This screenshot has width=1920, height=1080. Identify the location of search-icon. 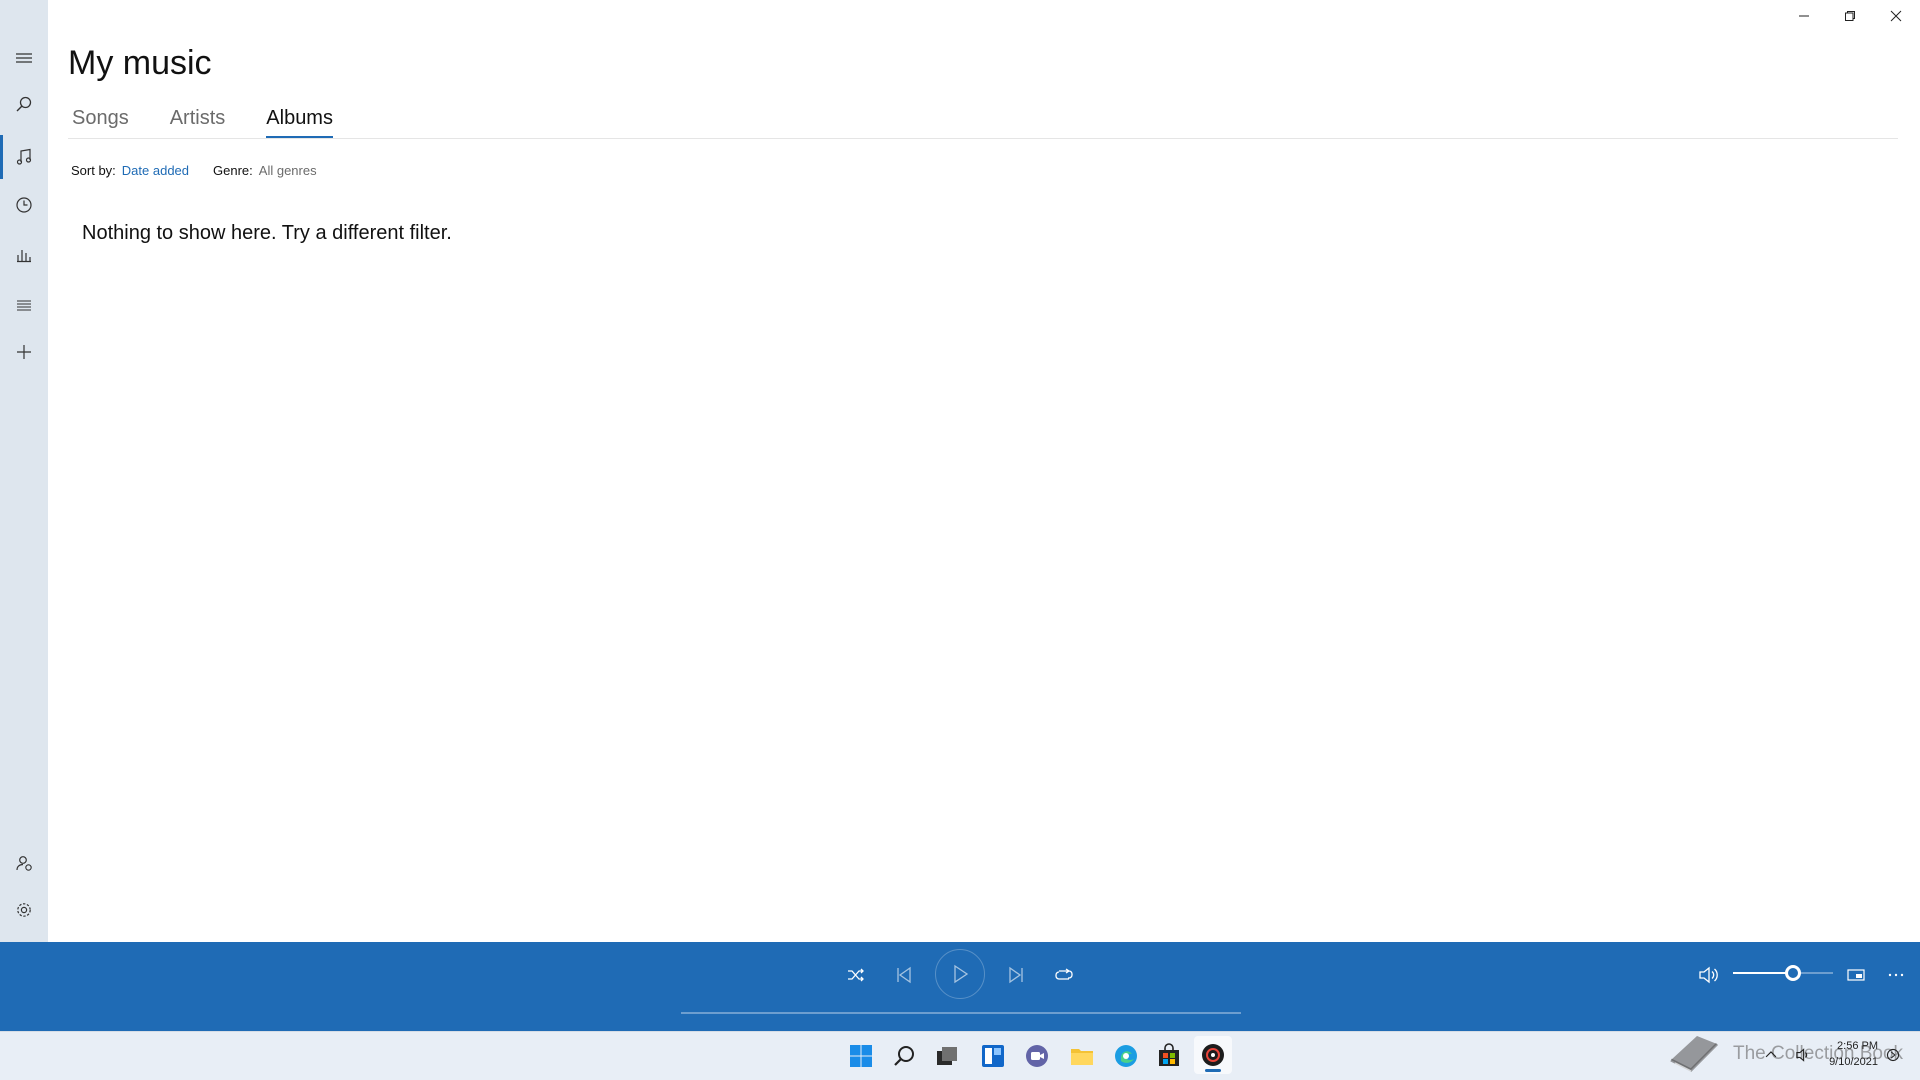
(24, 104).